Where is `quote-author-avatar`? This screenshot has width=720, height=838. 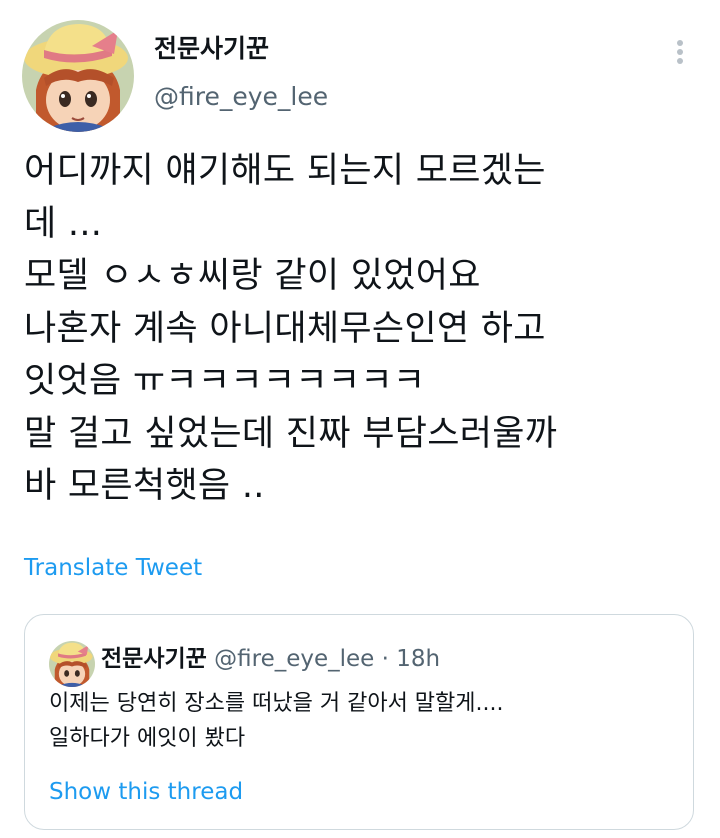 quote-author-avatar is located at coordinates (72, 664).